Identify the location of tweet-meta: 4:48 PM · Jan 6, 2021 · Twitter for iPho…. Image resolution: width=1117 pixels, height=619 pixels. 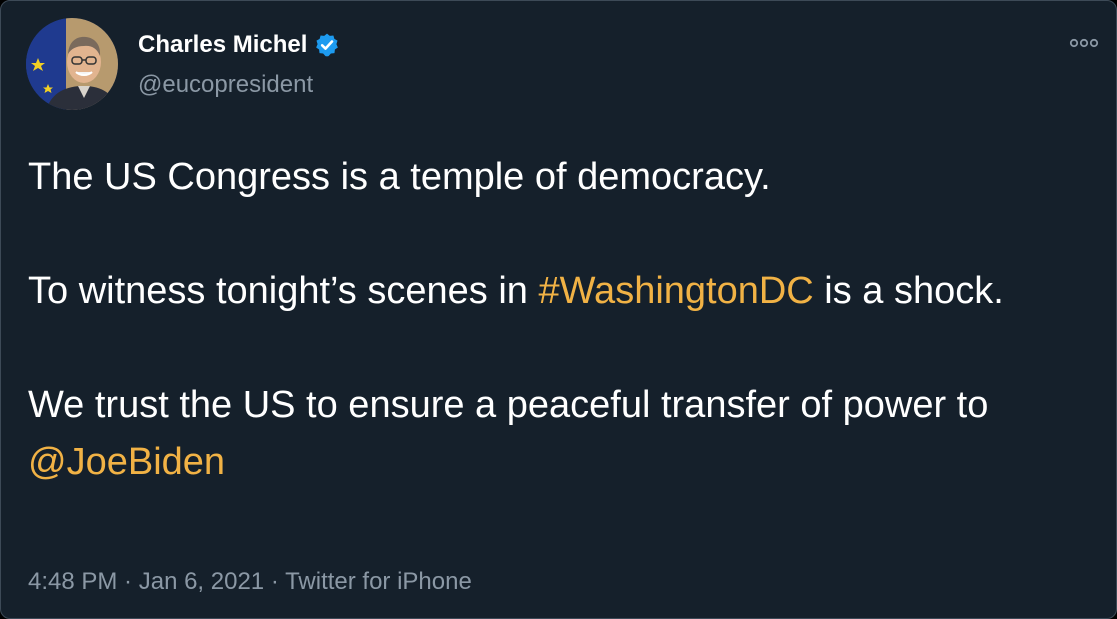
(250, 582).